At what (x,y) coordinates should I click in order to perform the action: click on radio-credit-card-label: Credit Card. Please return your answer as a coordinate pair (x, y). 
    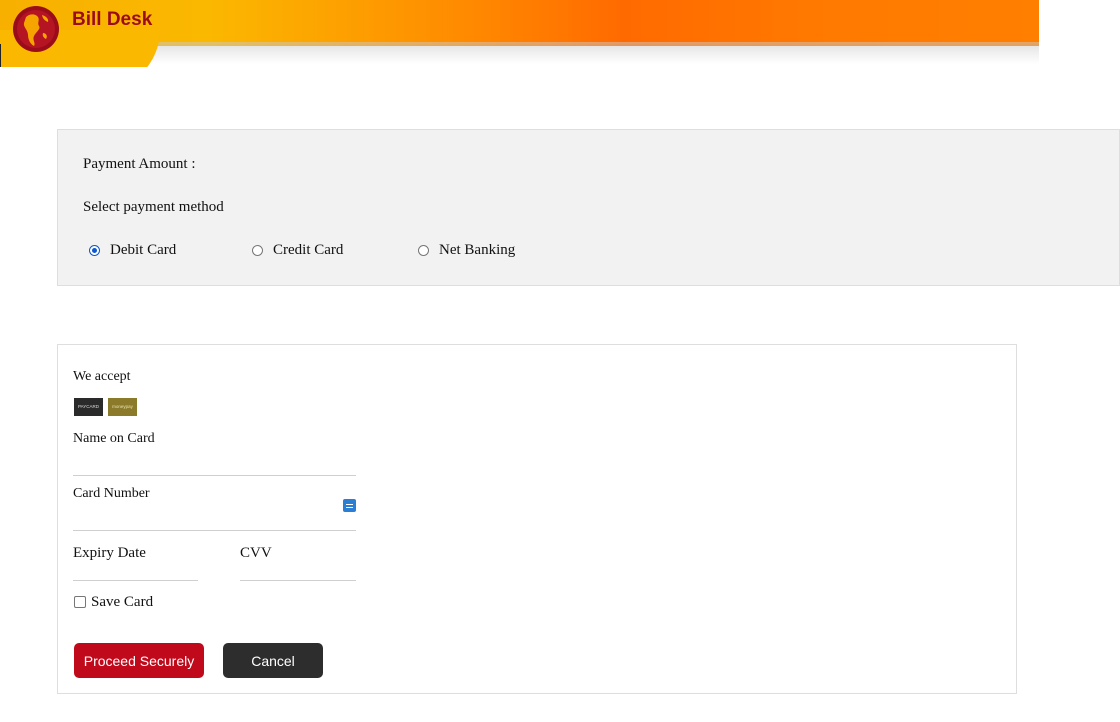
    Looking at the image, I should click on (308, 250).